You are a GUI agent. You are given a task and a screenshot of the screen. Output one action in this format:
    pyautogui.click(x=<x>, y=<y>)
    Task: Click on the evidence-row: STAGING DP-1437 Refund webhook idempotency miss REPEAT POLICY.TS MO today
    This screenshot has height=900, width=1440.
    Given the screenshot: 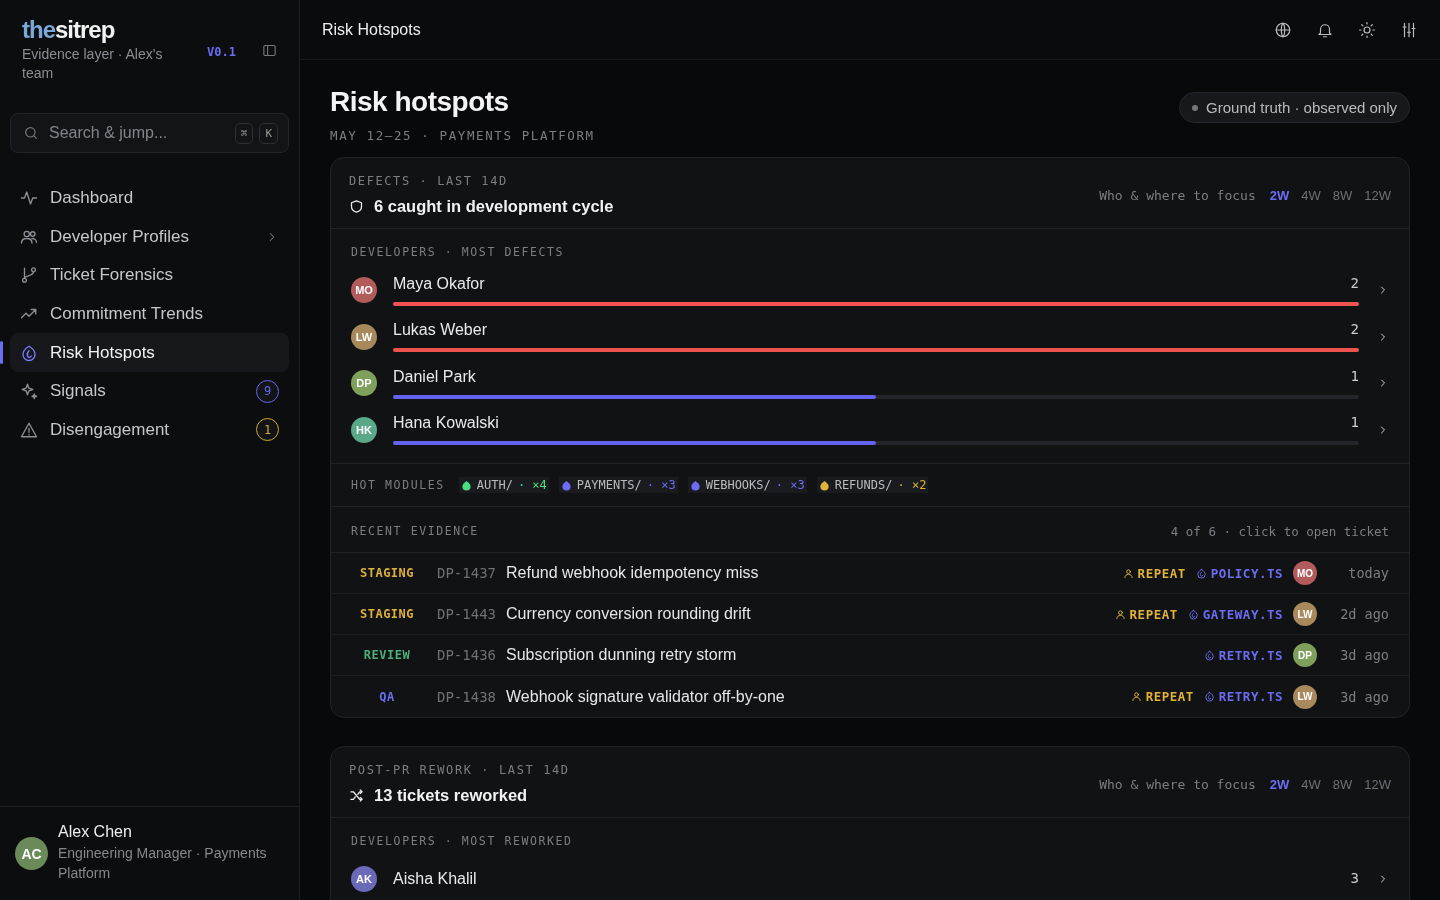 What is the action you would take?
    pyautogui.click(x=870, y=573)
    